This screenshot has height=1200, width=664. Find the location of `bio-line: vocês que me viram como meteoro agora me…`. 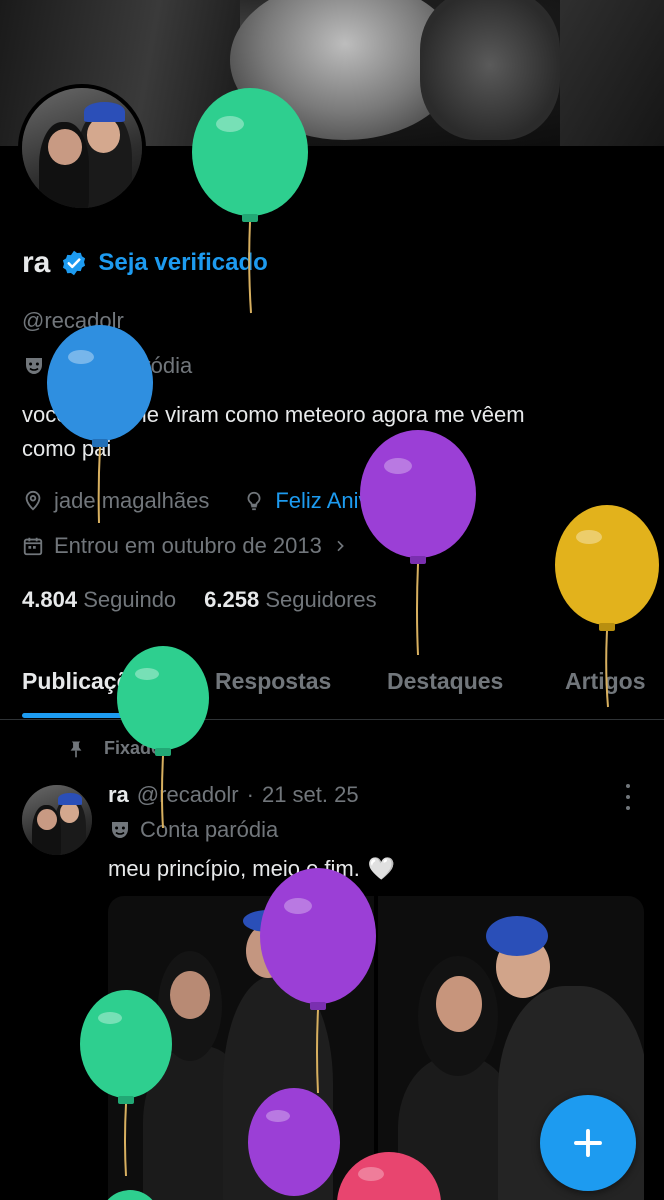

bio-line: vocês que me viram como meteoro agora me… is located at coordinates (273, 414).